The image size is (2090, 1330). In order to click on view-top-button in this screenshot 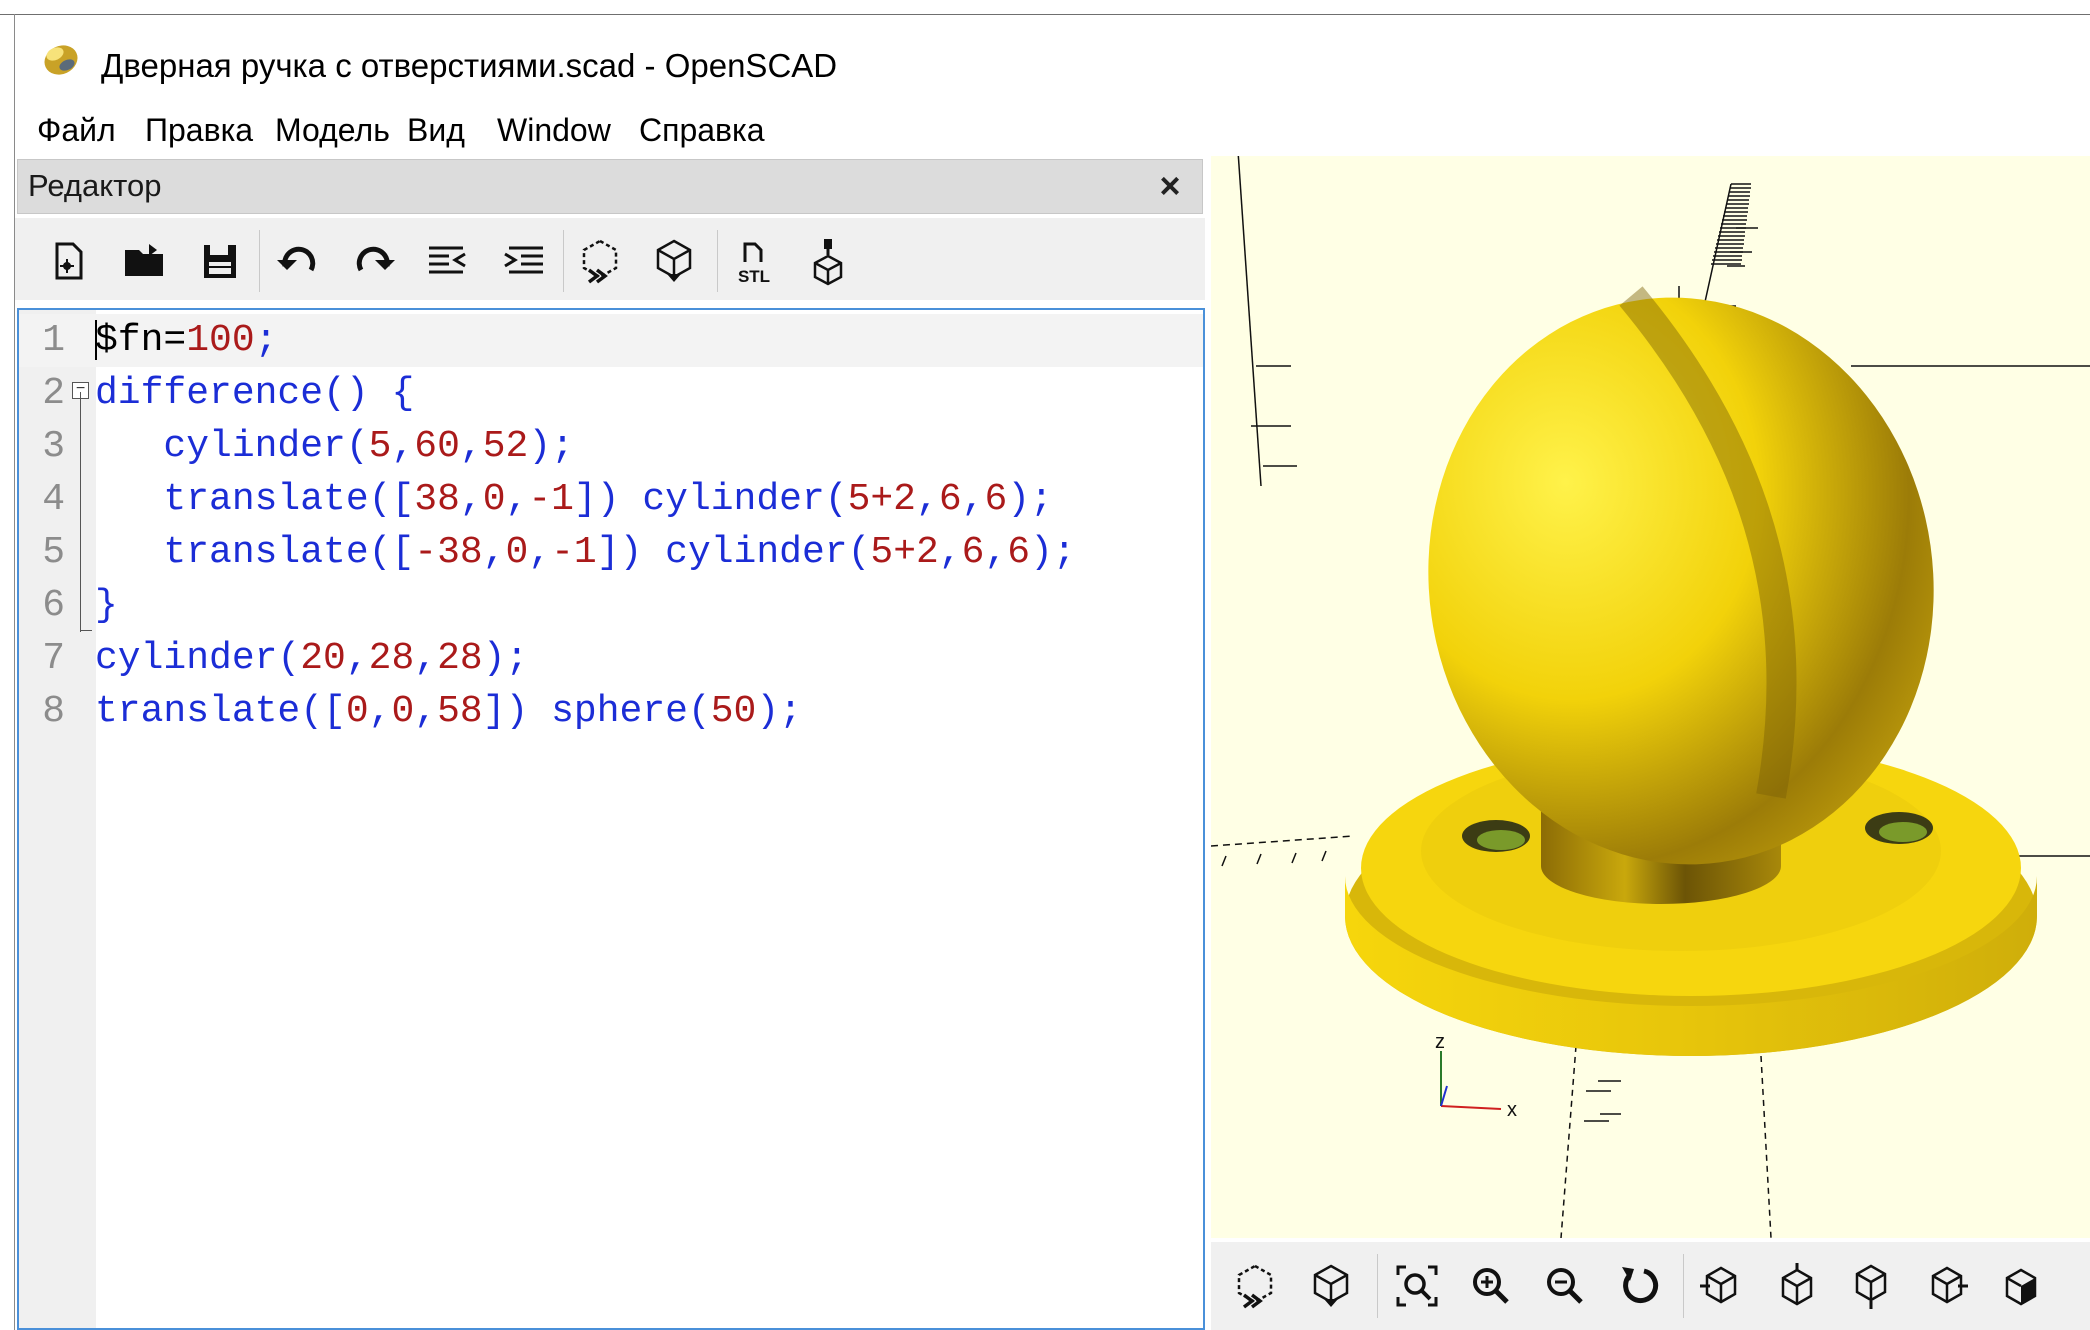, I will do `click(1797, 1286)`.